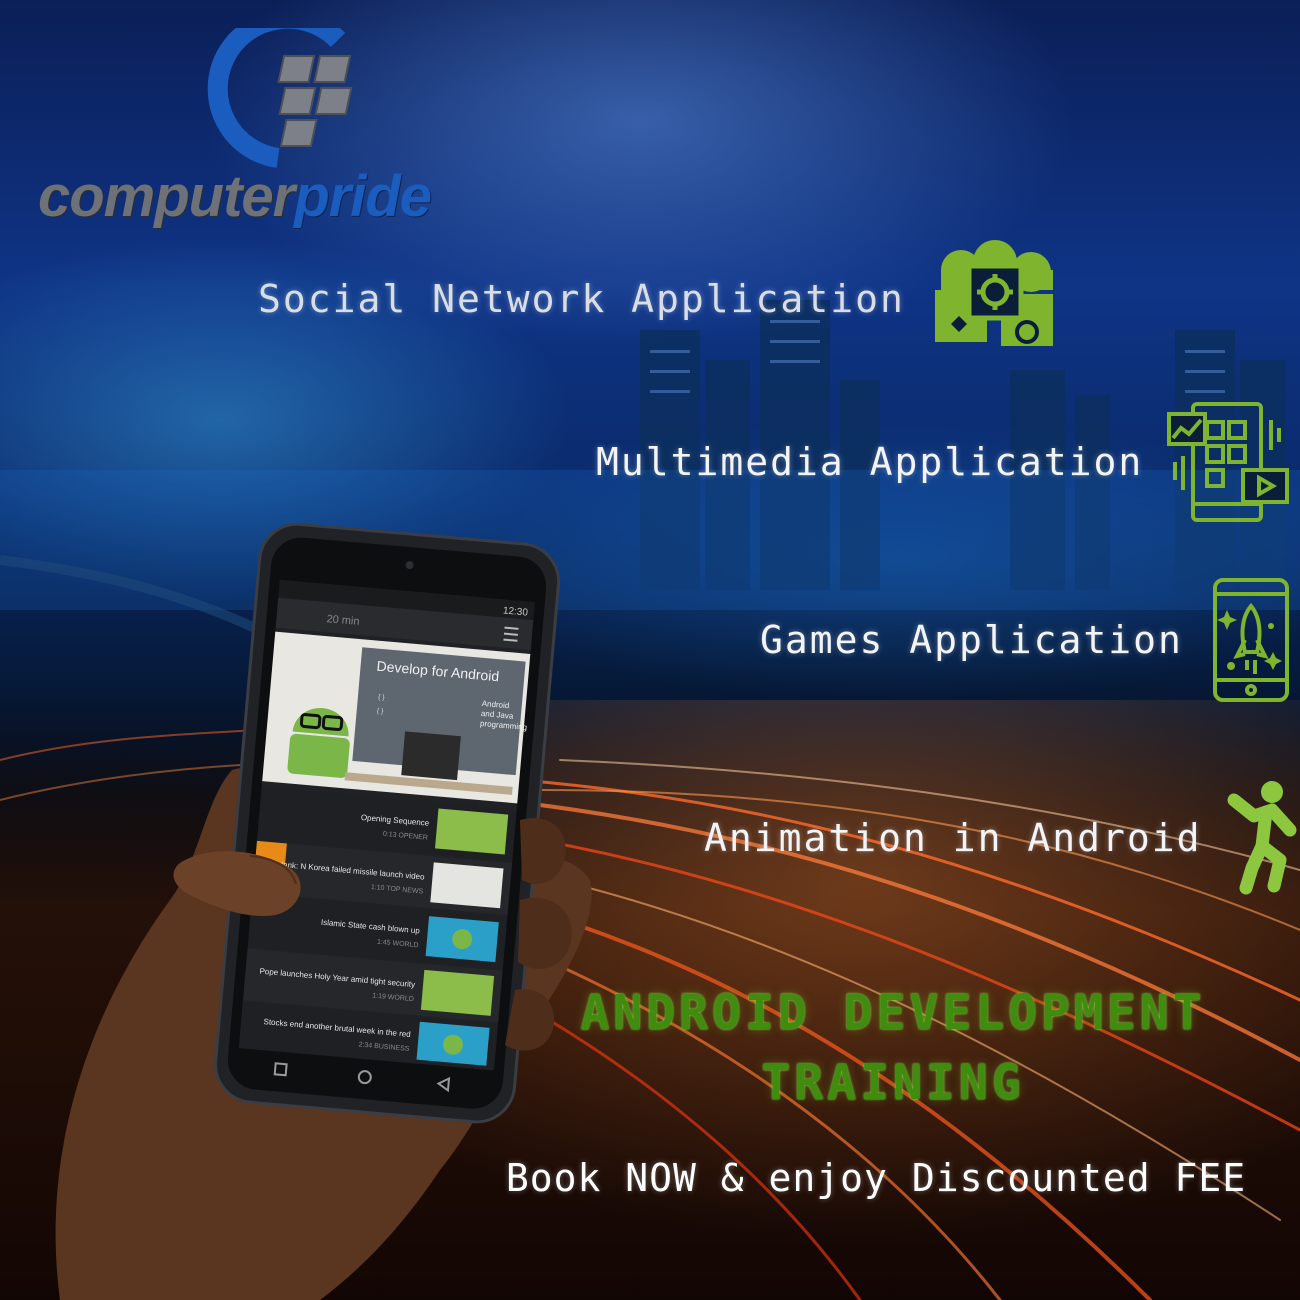 This screenshot has width=1300, height=1300. Describe the element at coordinates (893, 1048) in the screenshot. I see `headline: ANDROID DEVELOPMENT TRAINING` at that location.